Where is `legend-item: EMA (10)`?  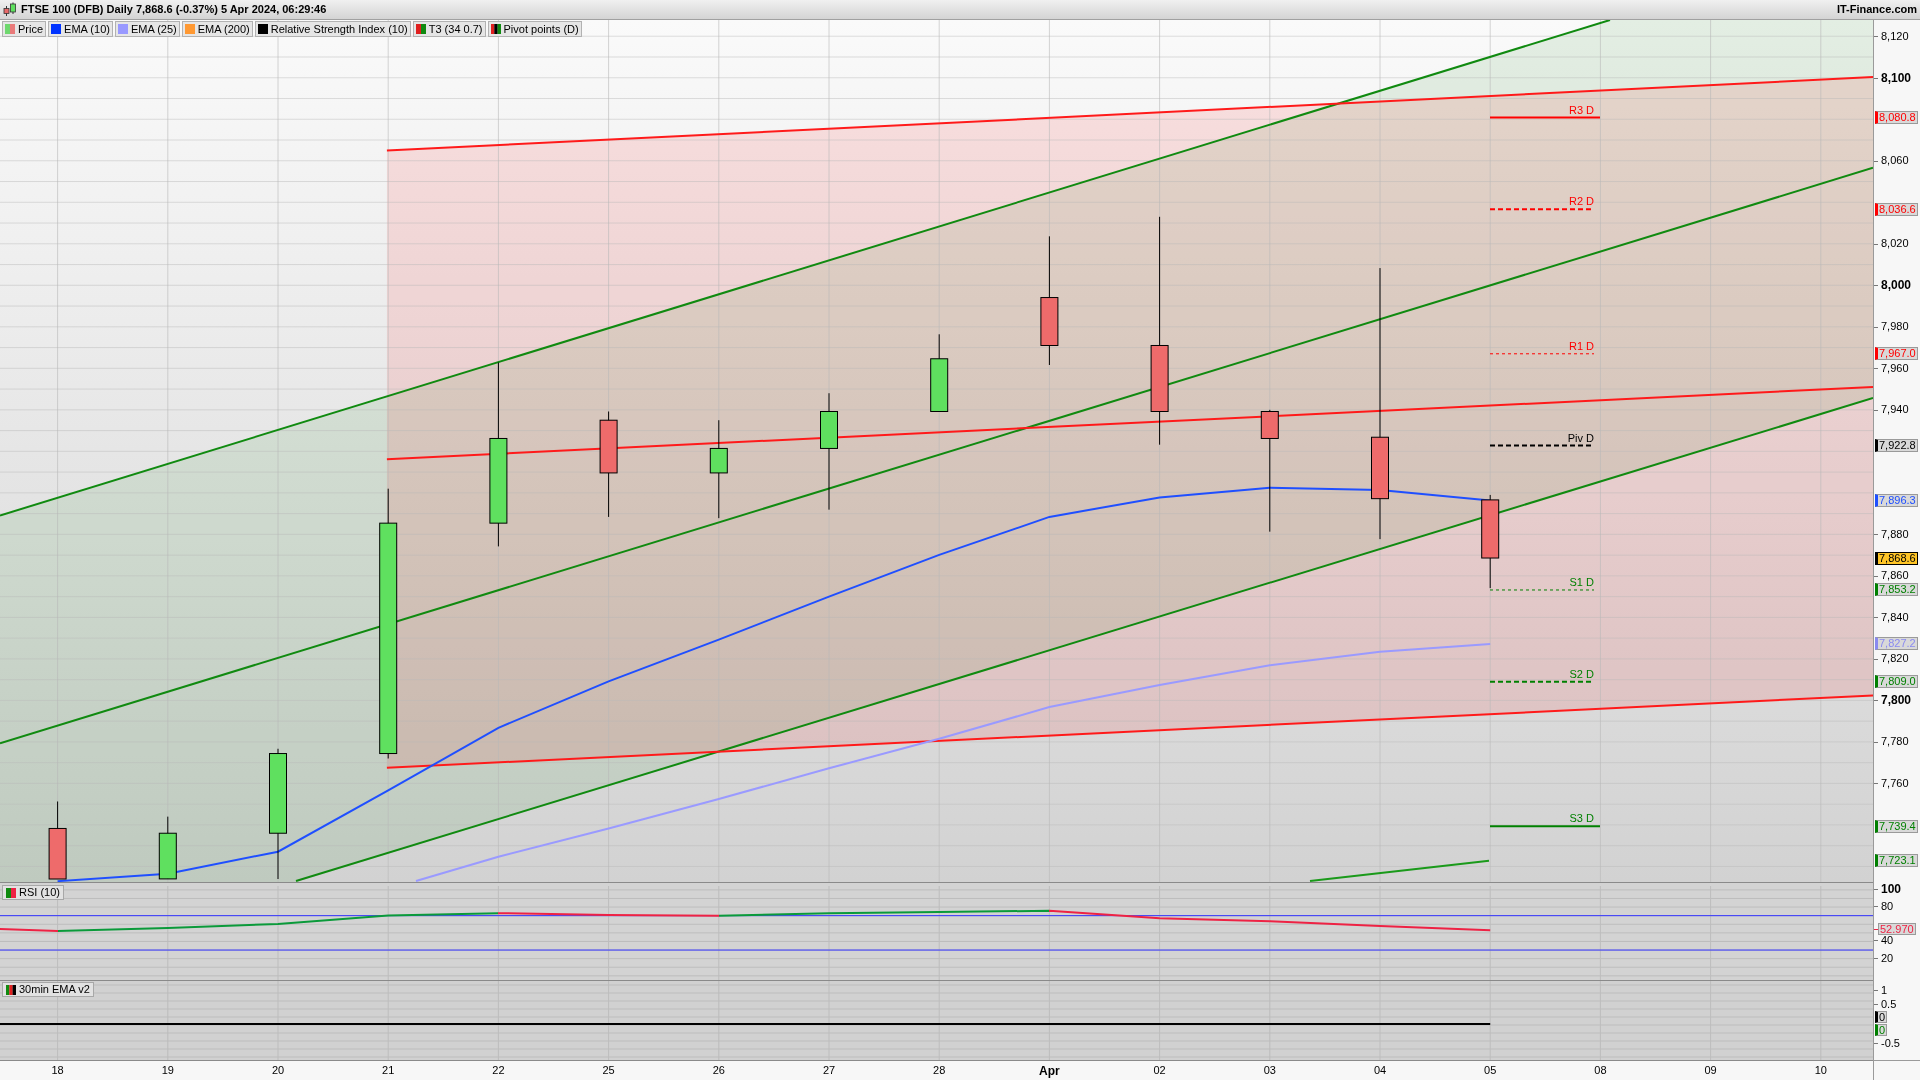 legend-item: EMA (10) is located at coordinates (80, 29).